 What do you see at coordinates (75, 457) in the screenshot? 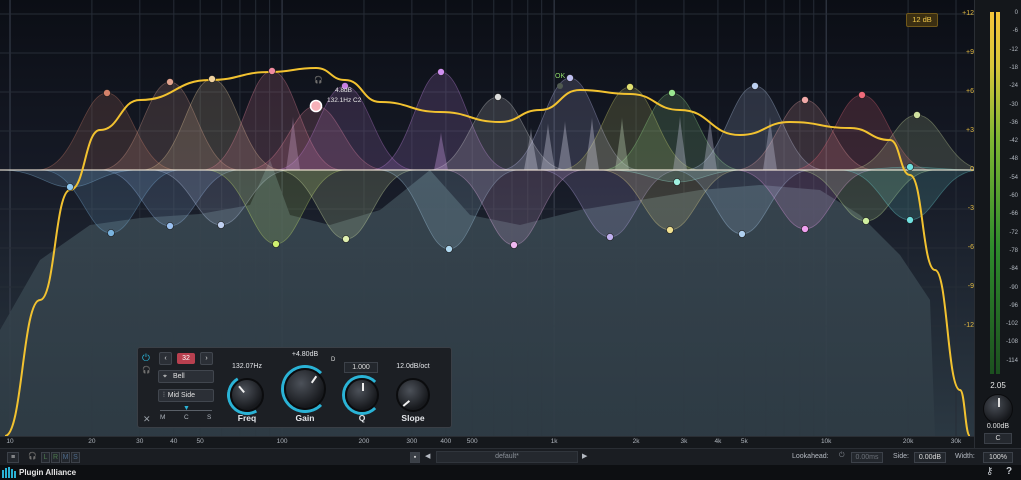
I see `channel-button-s: S` at bounding box center [75, 457].